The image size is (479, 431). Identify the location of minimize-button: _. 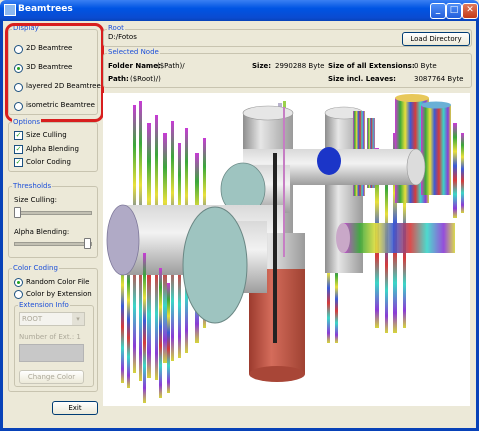
(438, 11).